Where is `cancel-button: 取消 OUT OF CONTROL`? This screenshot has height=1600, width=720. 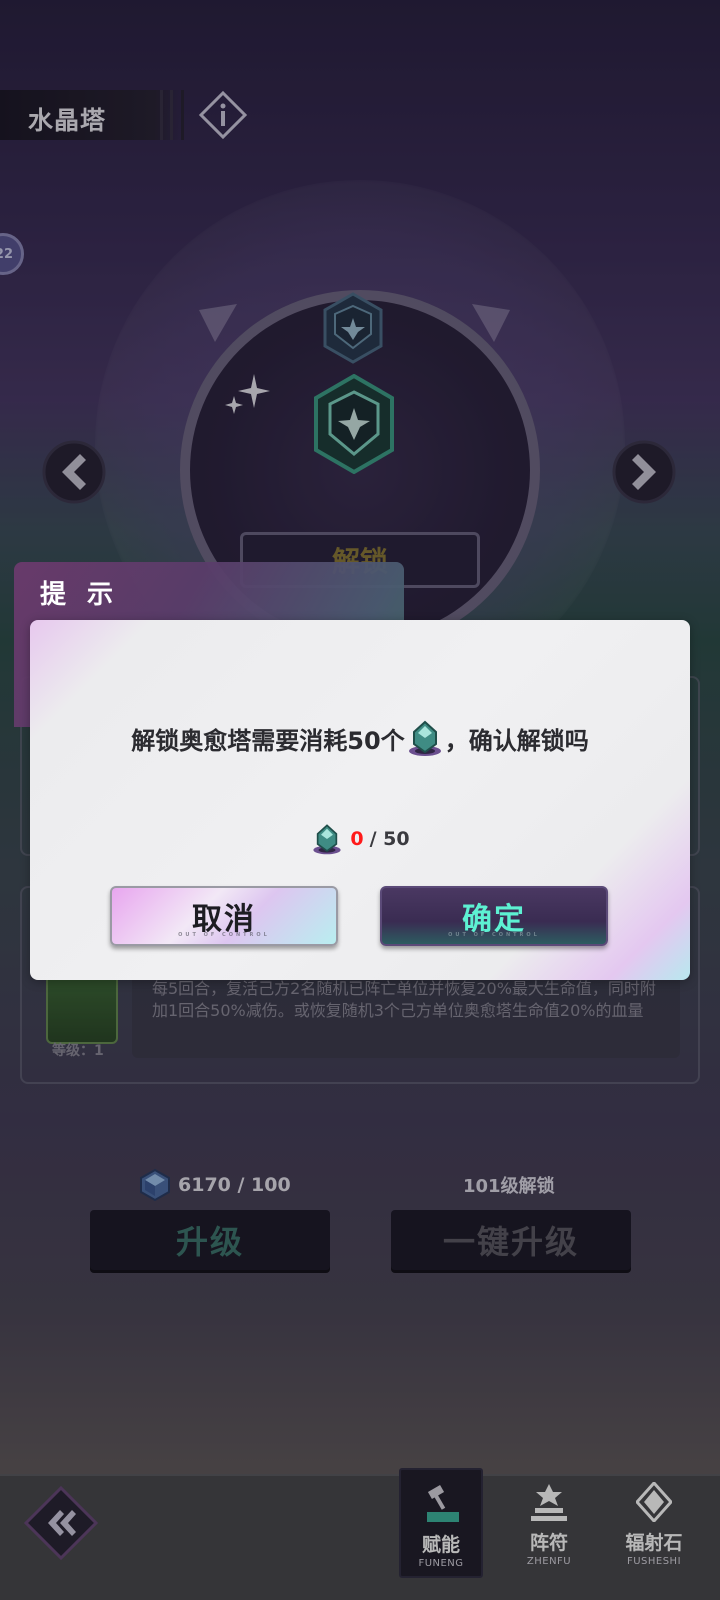 cancel-button: 取消 OUT OF CONTROL is located at coordinates (224, 916).